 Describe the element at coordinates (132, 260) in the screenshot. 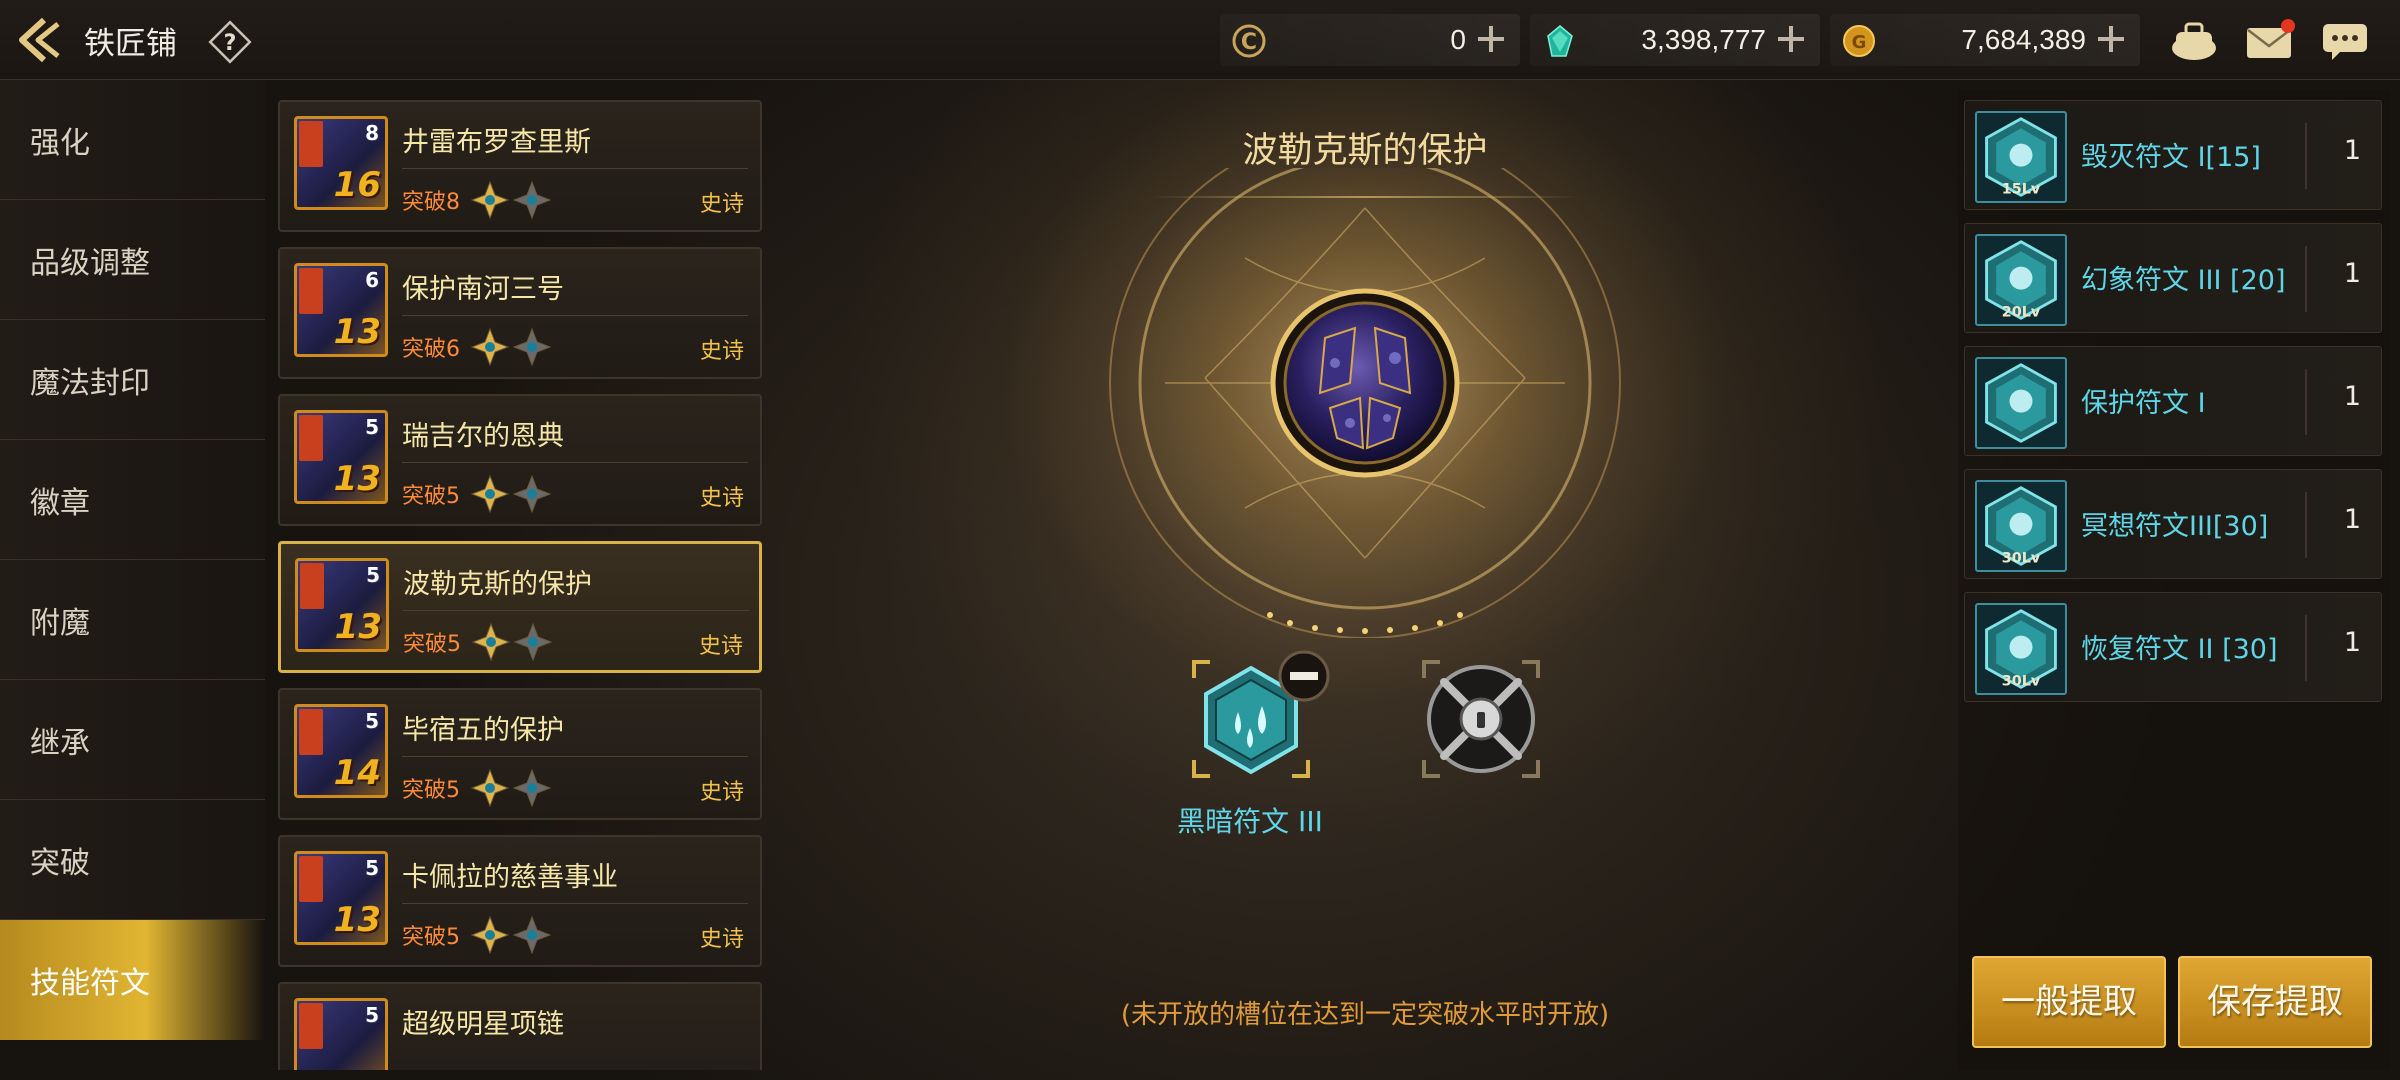

I see `menu-item-grade-adjust: 品级调整` at that location.